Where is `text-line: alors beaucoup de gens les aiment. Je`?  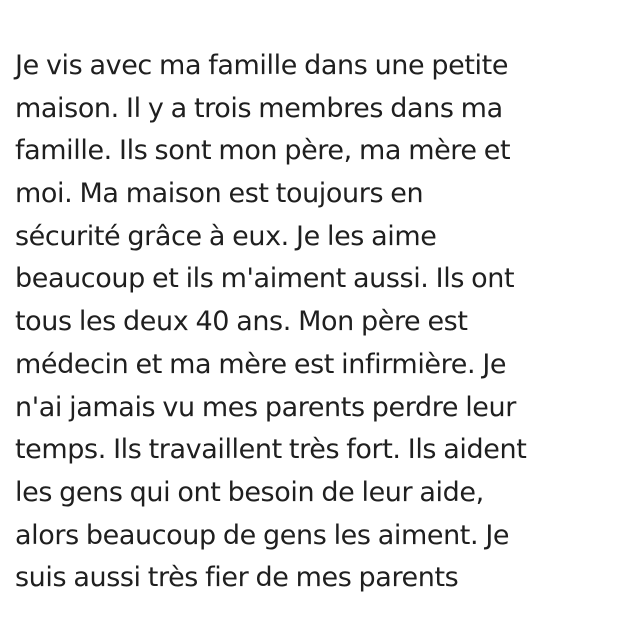
text-line: alors beaucoup de gens les aiment. Je is located at coordinates (262, 535).